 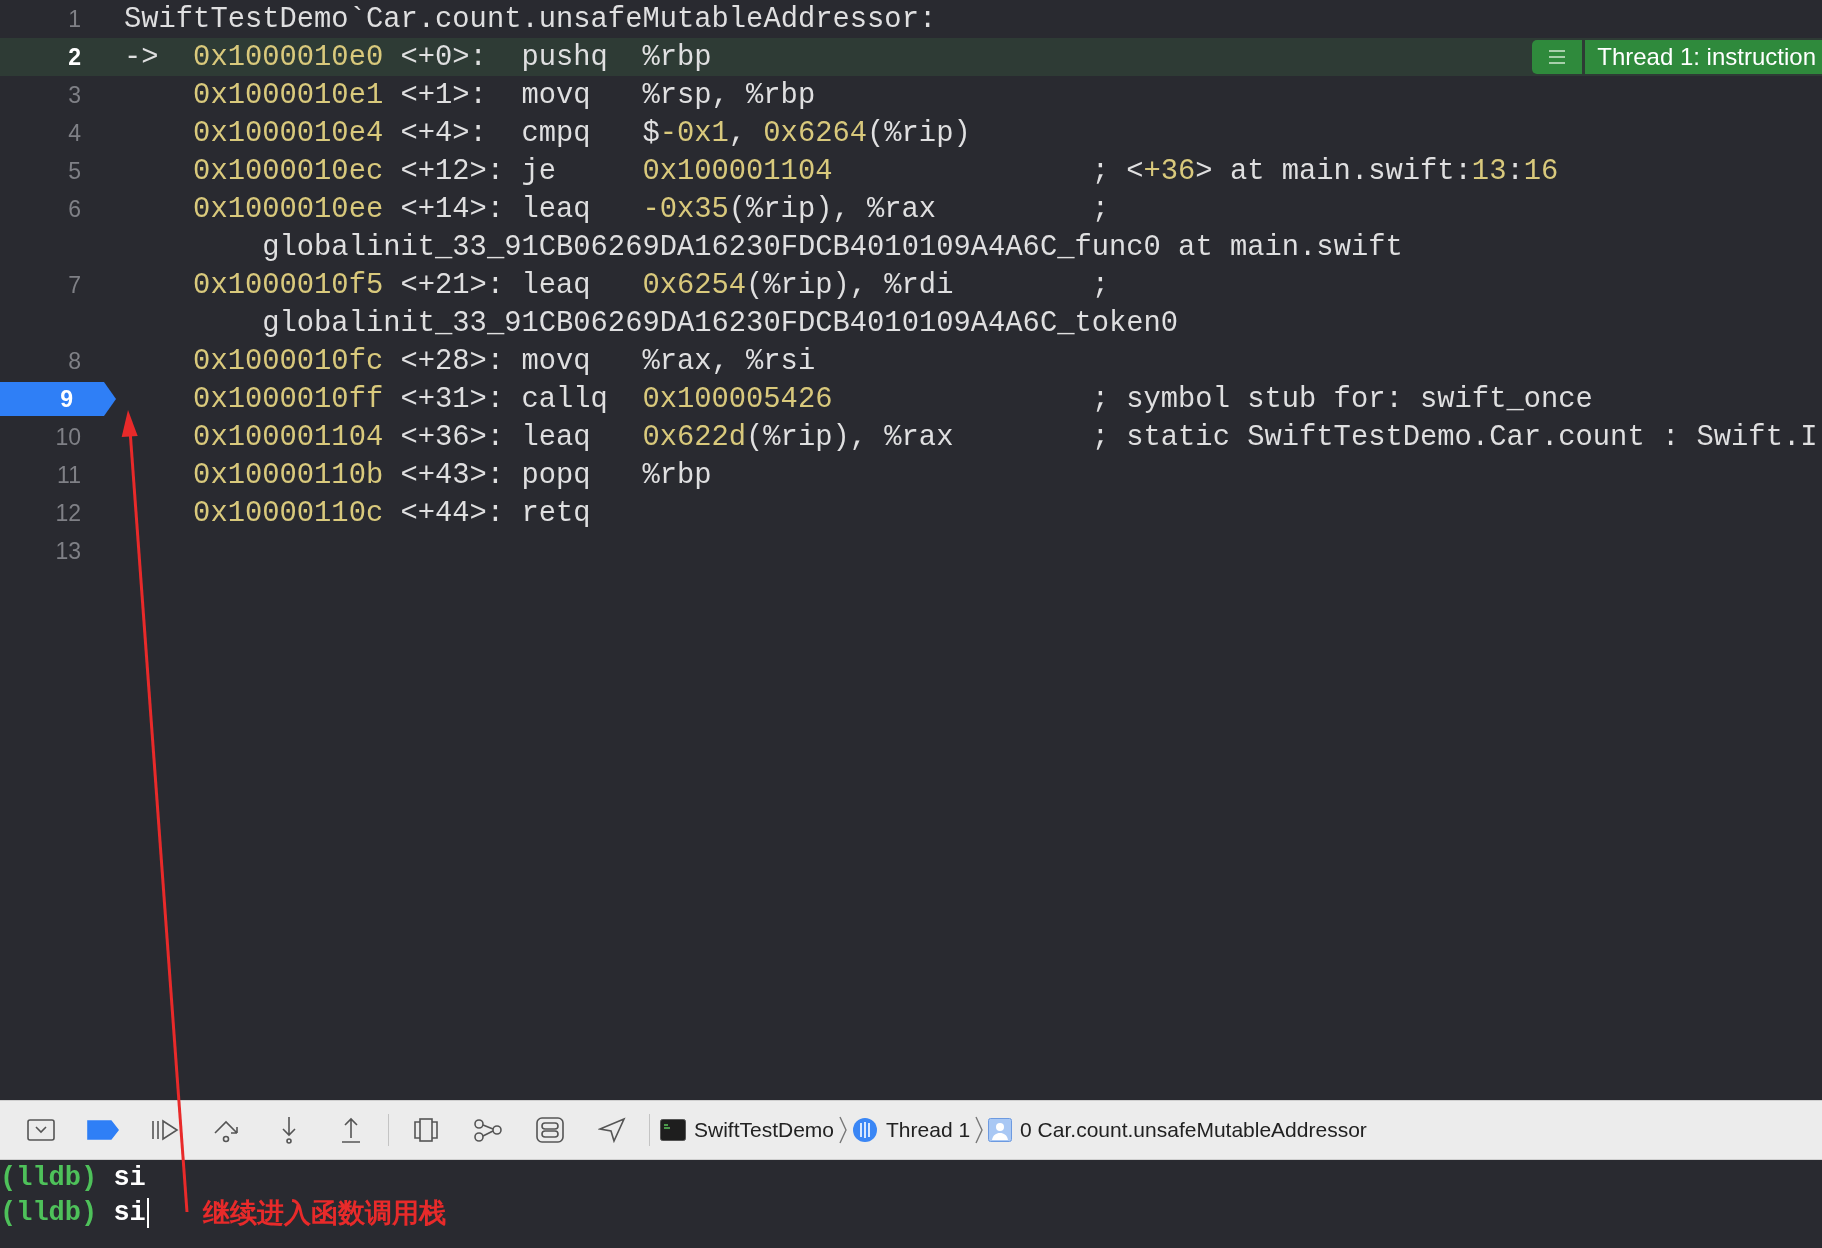 I want to click on instruction-address: 0x1000010f5, so click(x=288, y=285).